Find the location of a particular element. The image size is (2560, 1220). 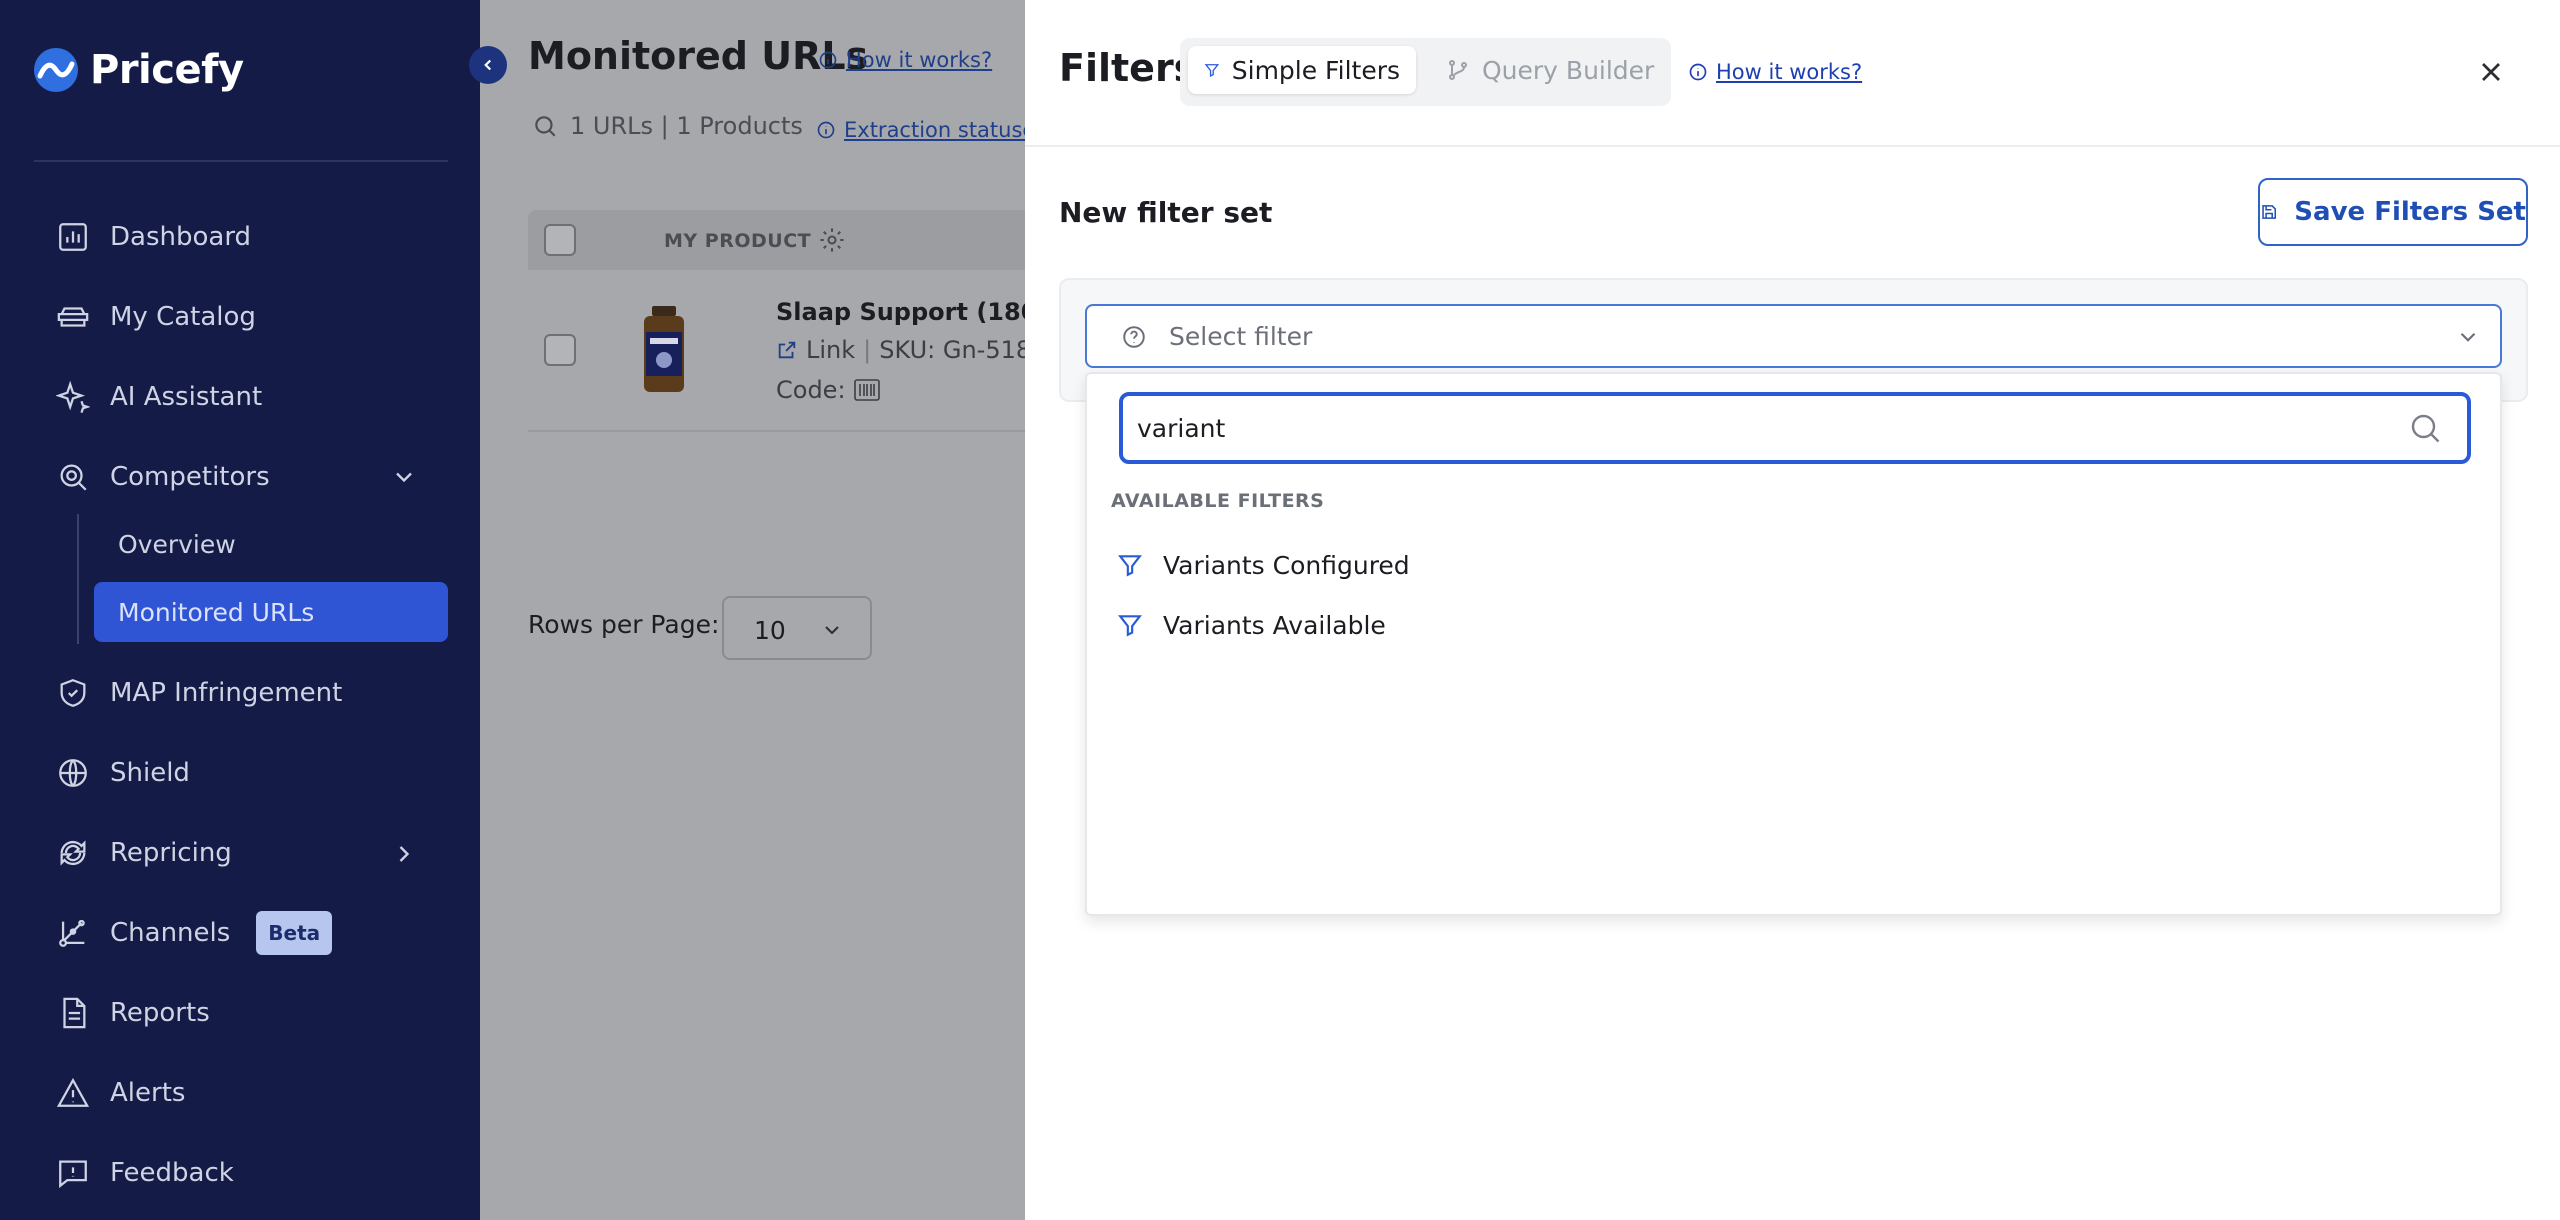

sidebar-item-feedback: Feedback is located at coordinates (145, 1173).